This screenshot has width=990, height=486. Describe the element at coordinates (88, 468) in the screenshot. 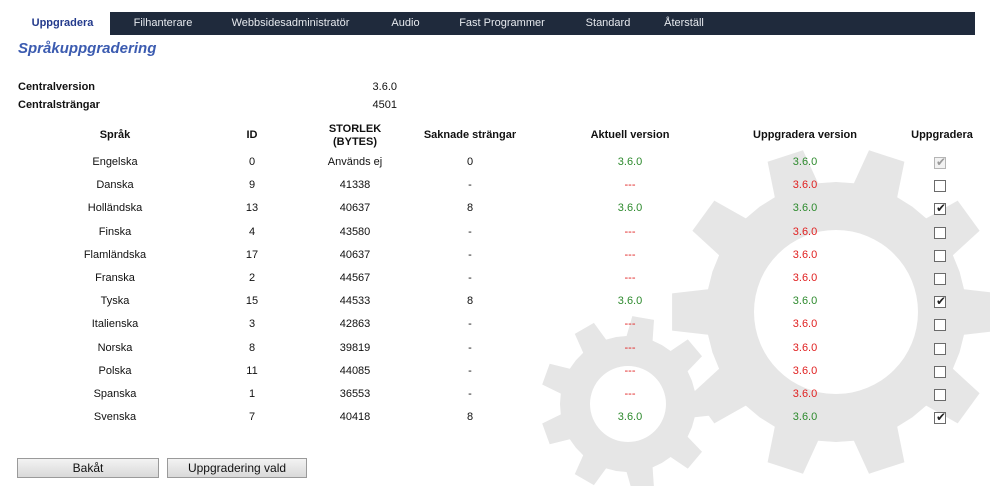

I see `back-button: Bakåt` at that location.